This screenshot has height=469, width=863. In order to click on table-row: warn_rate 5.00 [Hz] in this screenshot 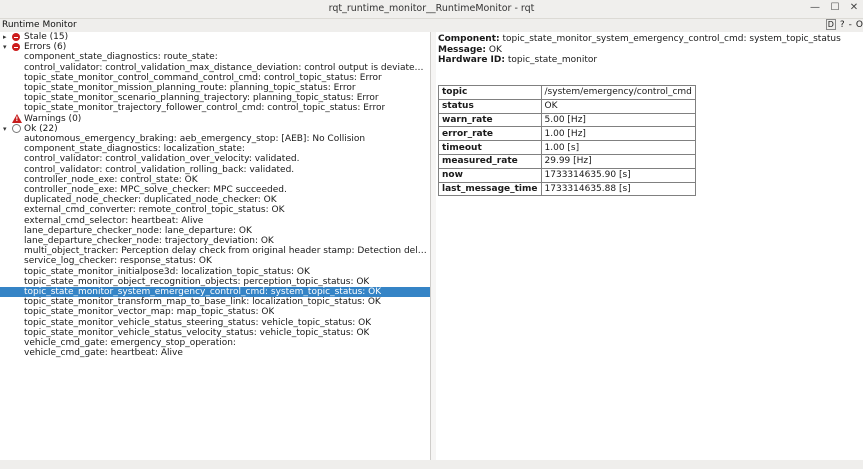, I will do `click(567, 120)`.